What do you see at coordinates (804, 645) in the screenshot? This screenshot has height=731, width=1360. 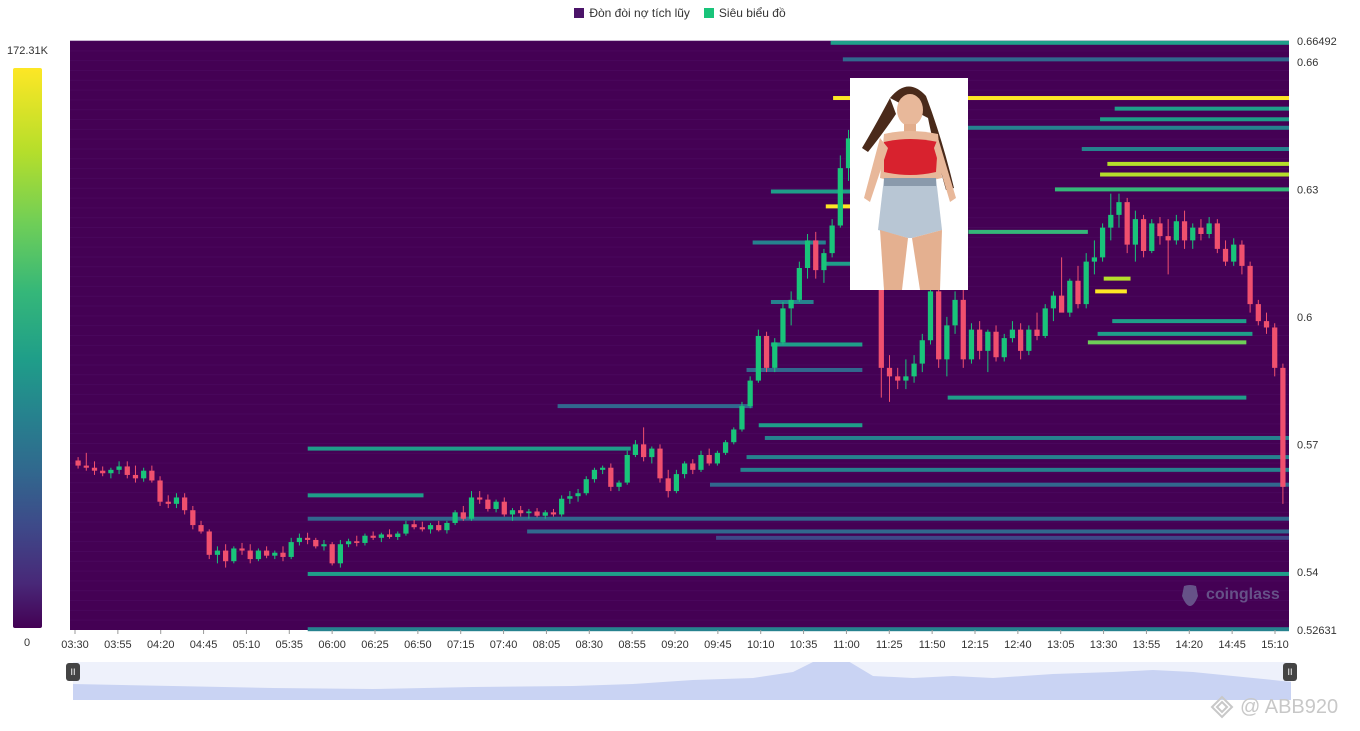 I see `x-axis-tick-label: 10:35` at bounding box center [804, 645].